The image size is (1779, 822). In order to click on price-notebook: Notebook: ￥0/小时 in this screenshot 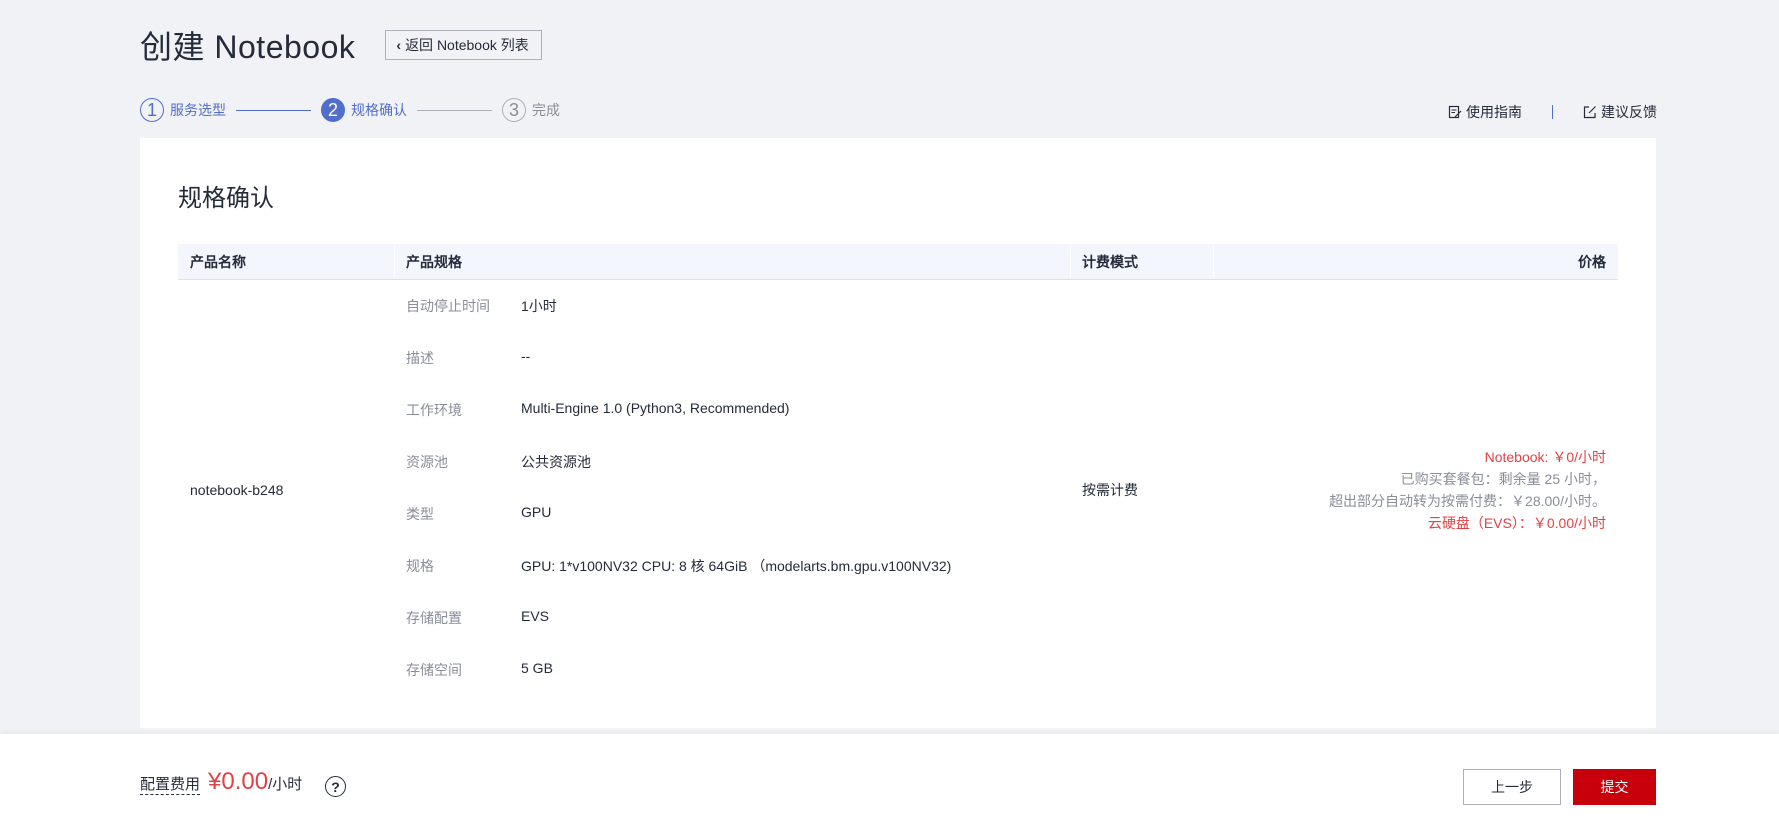, I will do `click(1545, 457)`.